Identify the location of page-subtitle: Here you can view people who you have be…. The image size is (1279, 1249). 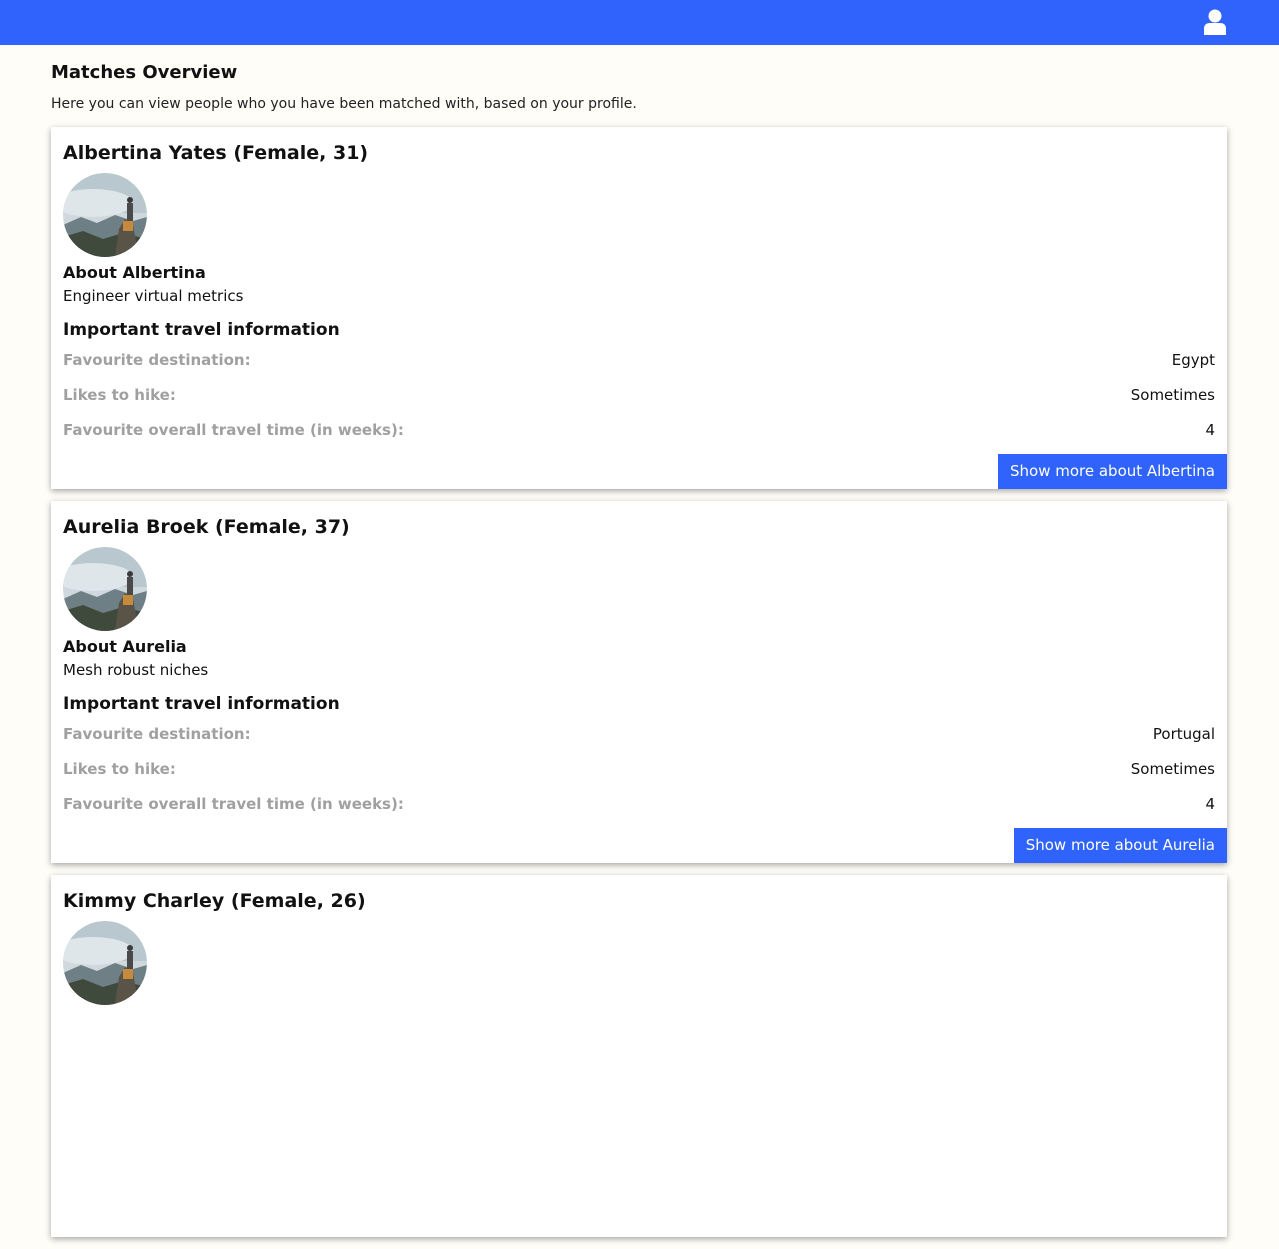
(344, 104).